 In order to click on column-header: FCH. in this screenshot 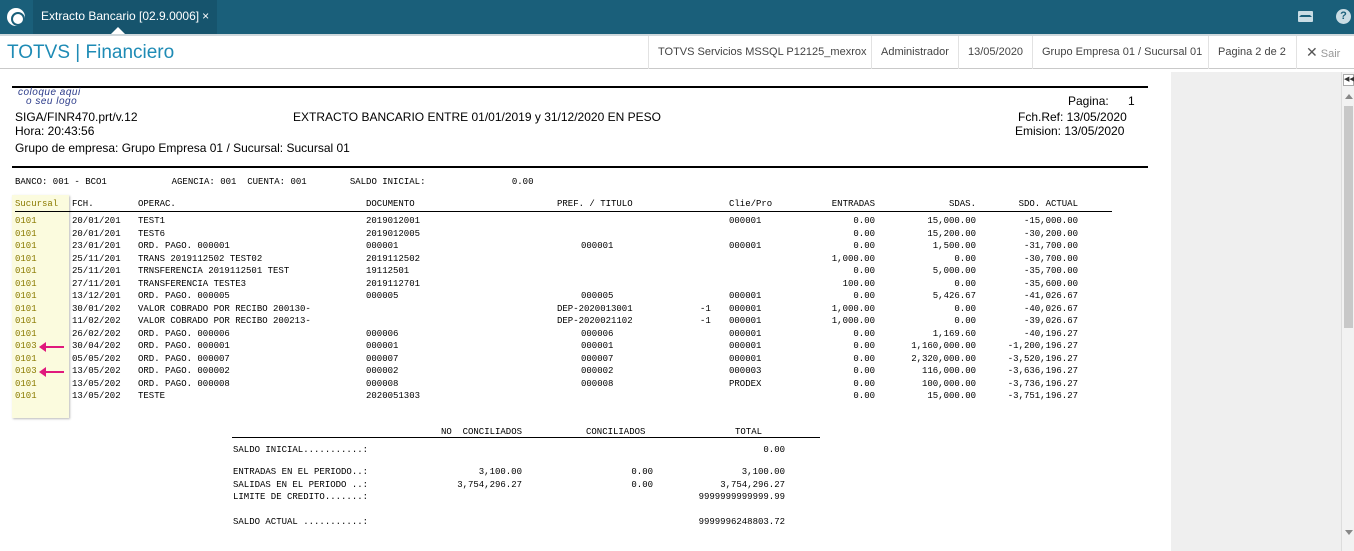, I will do `click(83, 204)`.